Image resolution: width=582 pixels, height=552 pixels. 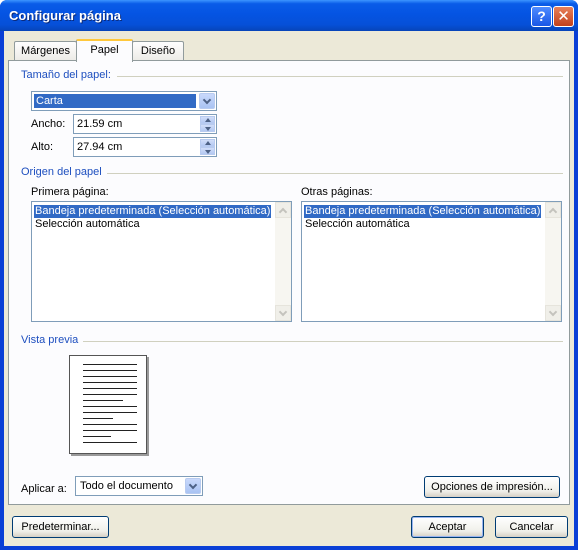 I want to click on width-spinner: 21.59 cm, so click(x=145, y=124).